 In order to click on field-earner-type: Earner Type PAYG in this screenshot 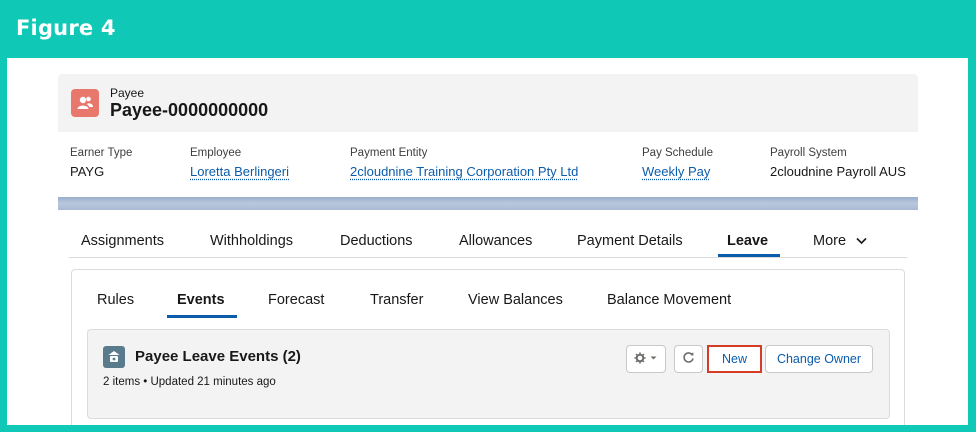, I will do `click(101, 163)`.